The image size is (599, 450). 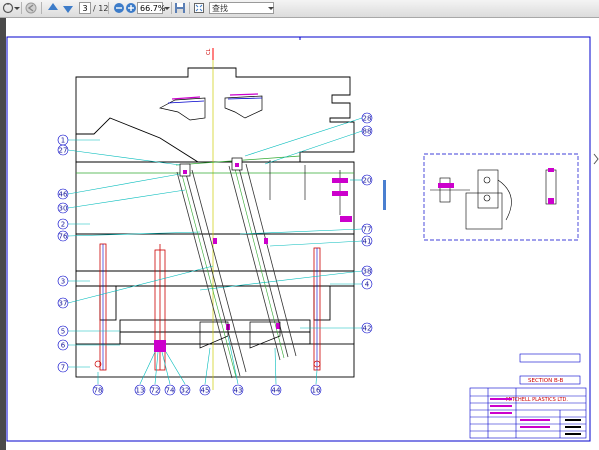 I want to click on callout-5: 5, so click(x=63, y=332).